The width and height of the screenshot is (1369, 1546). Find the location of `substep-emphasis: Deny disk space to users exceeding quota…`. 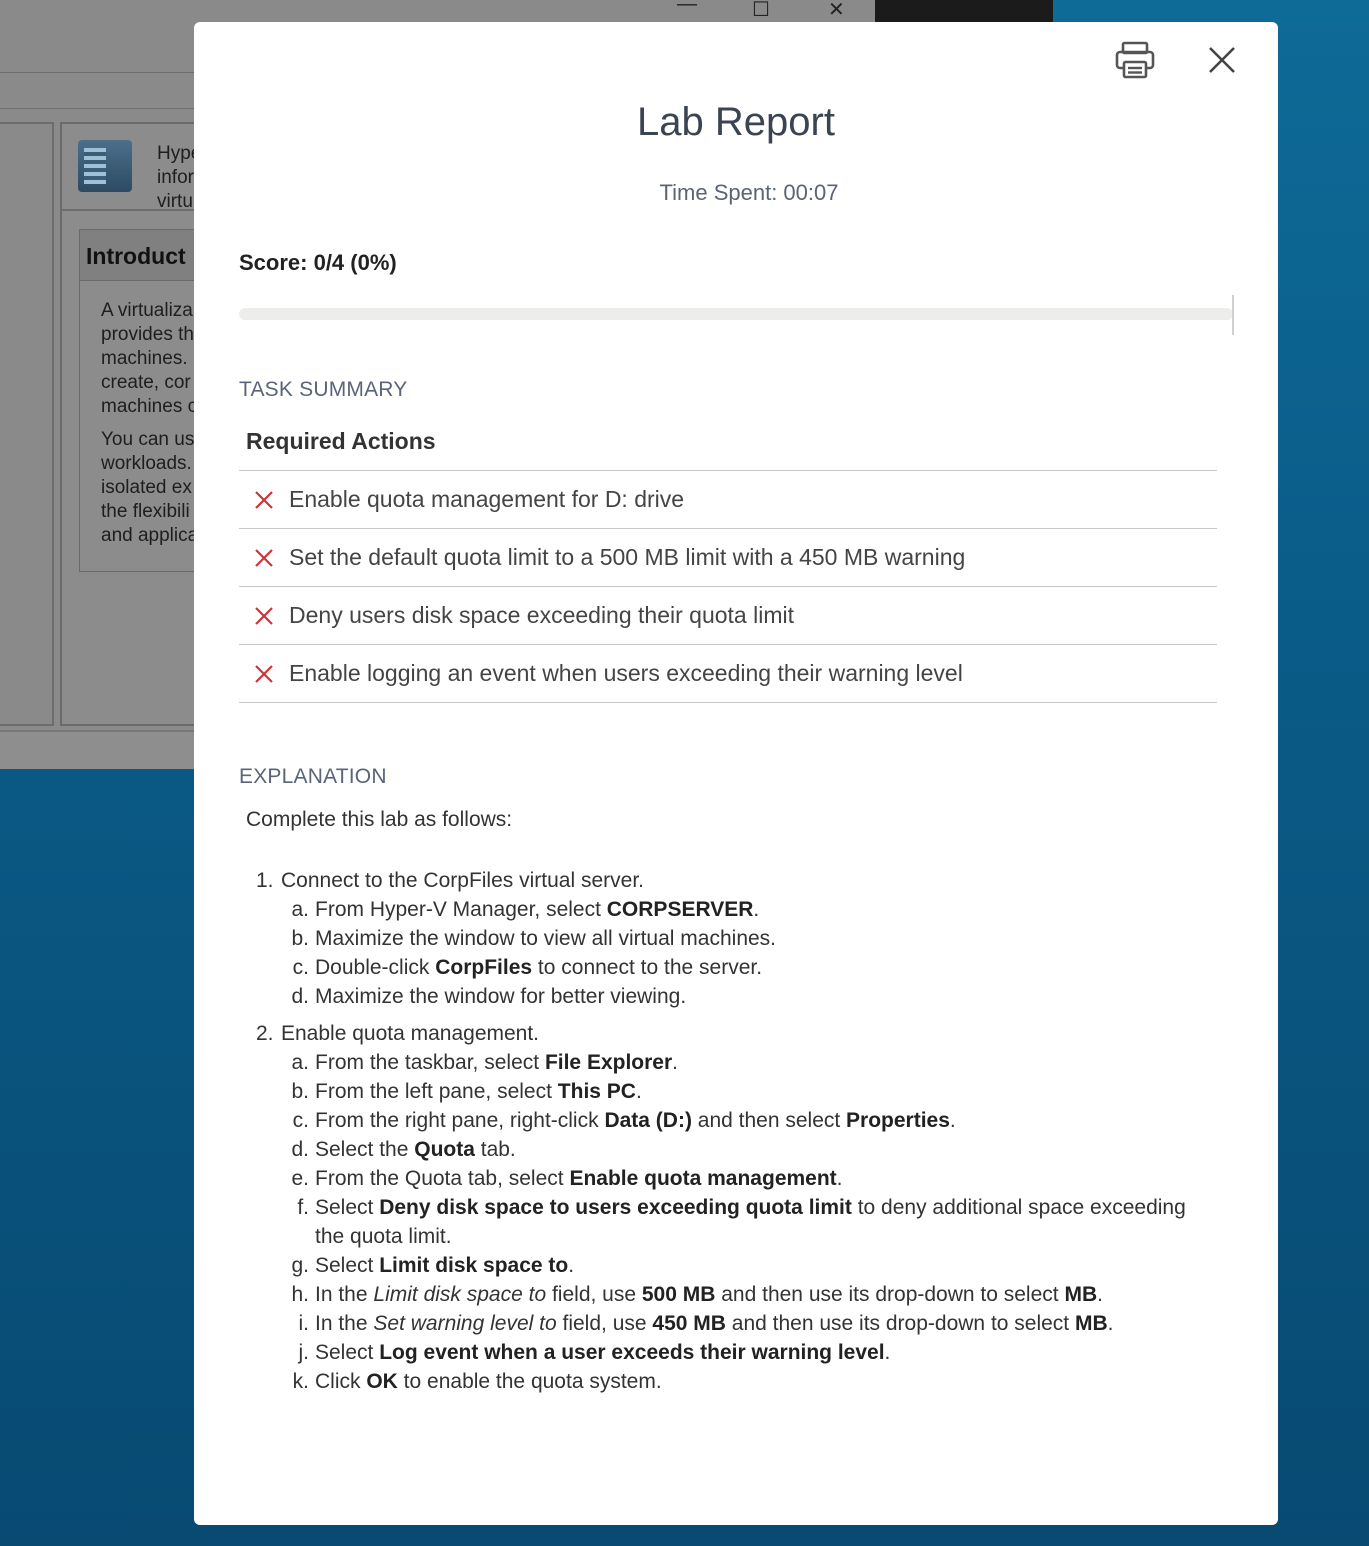

substep-emphasis: Deny disk space to users exceeding quota… is located at coordinates (615, 1207).